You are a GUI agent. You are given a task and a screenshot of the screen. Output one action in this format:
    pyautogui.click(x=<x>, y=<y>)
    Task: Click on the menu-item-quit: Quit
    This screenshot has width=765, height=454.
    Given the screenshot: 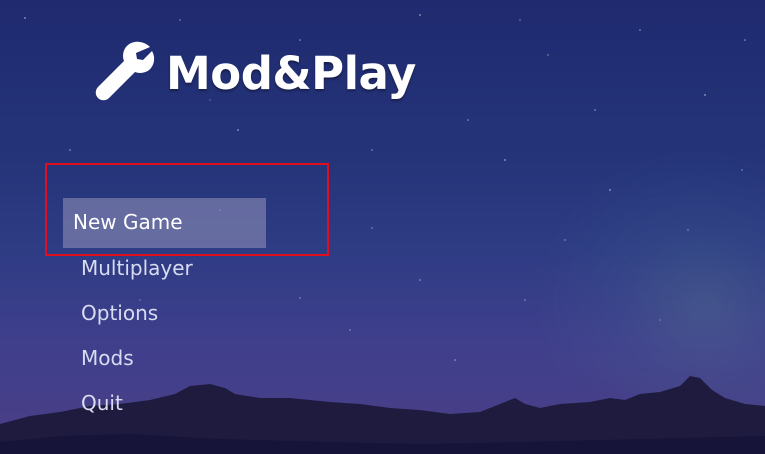 What is the action you would take?
    pyautogui.click(x=164, y=403)
    